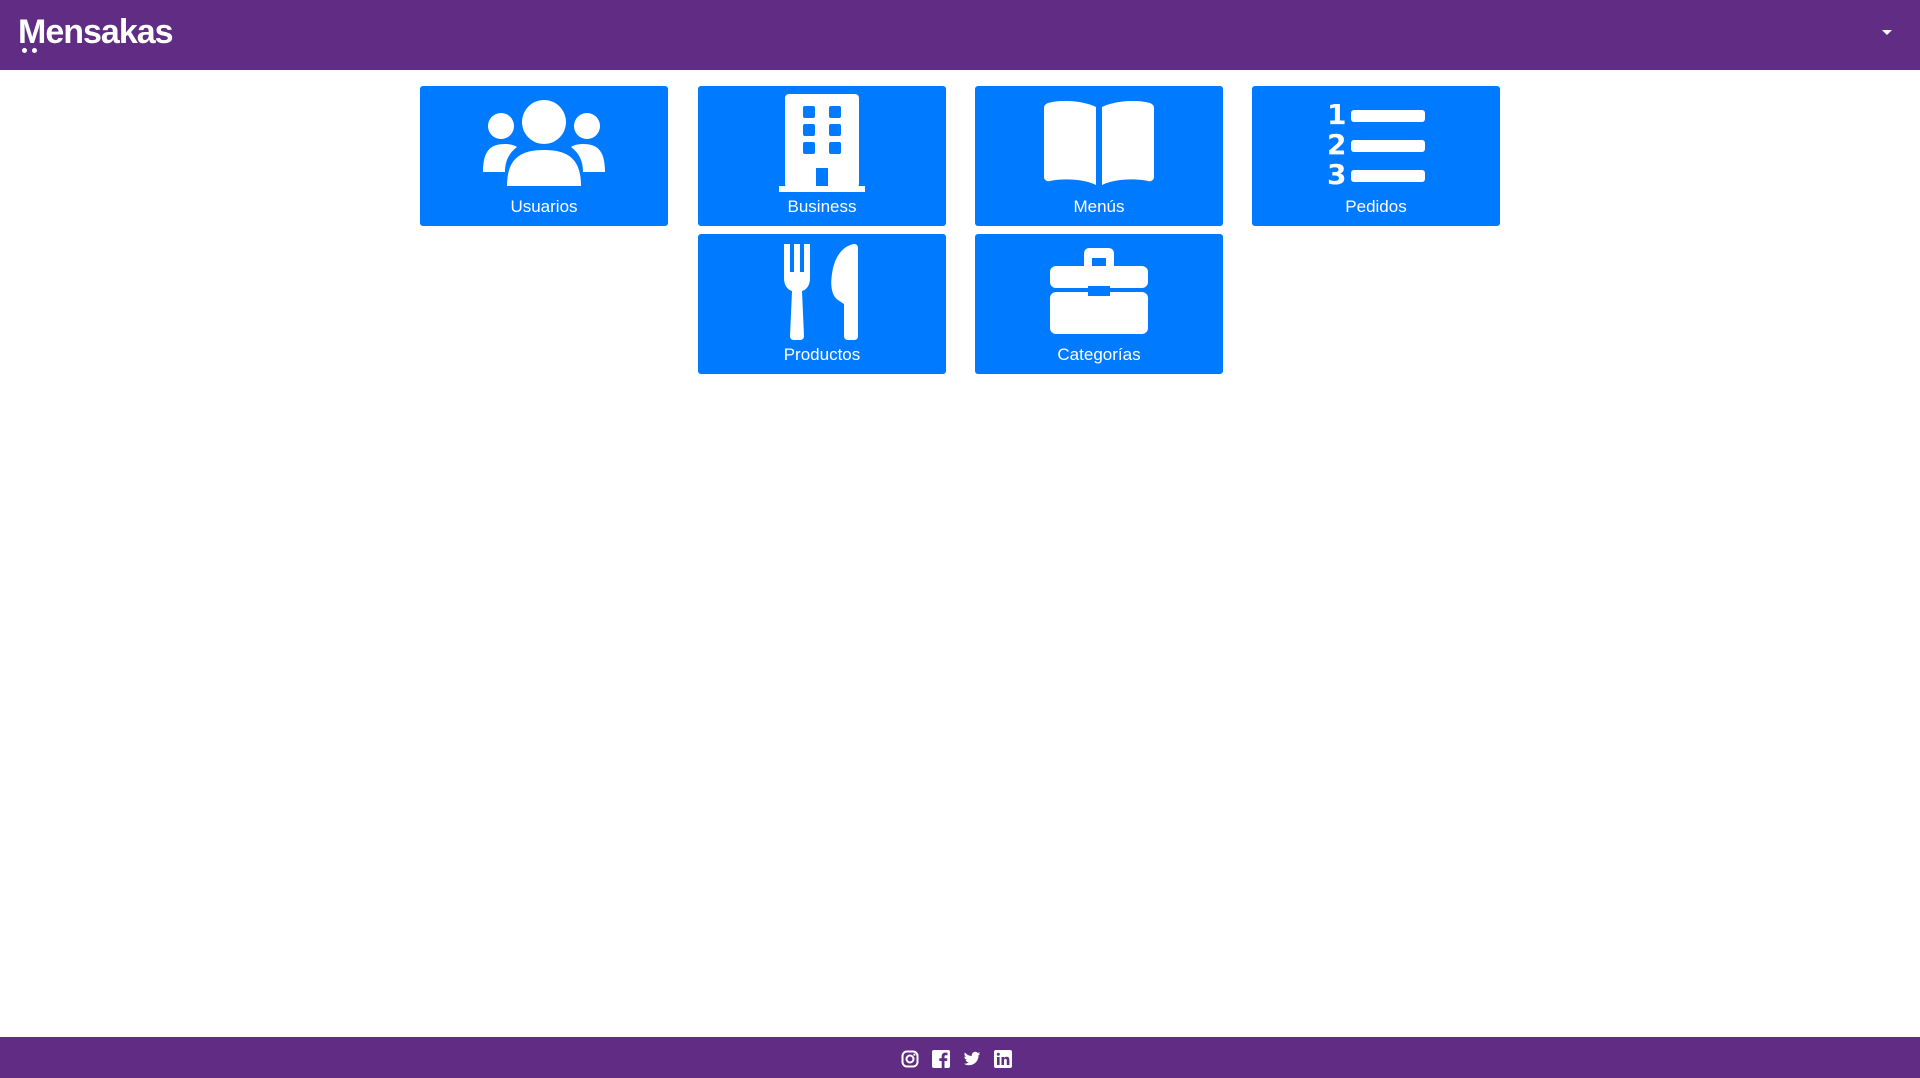 The height and width of the screenshot is (1078, 1920). I want to click on tile-usuarios: Usuarios, so click(544, 156).